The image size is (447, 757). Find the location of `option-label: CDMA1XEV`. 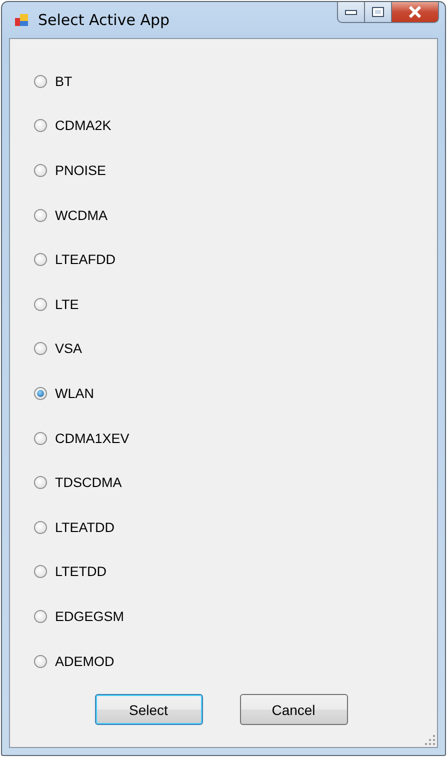

option-label: CDMA1XEV is located at coordinates (92, 438).